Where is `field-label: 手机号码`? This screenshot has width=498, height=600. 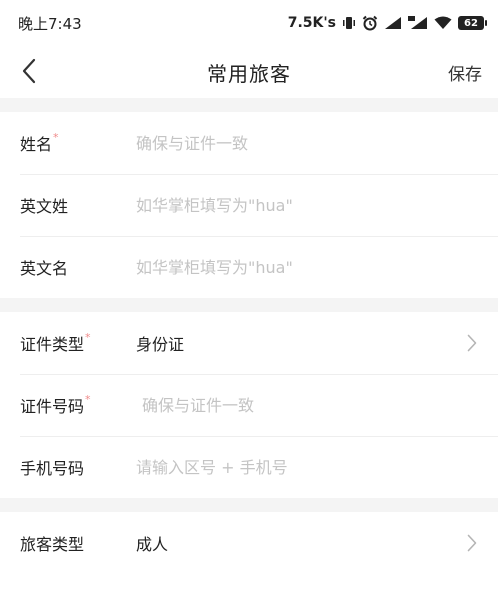 field-label: 手机号码 is located at coordinates (52, 468).